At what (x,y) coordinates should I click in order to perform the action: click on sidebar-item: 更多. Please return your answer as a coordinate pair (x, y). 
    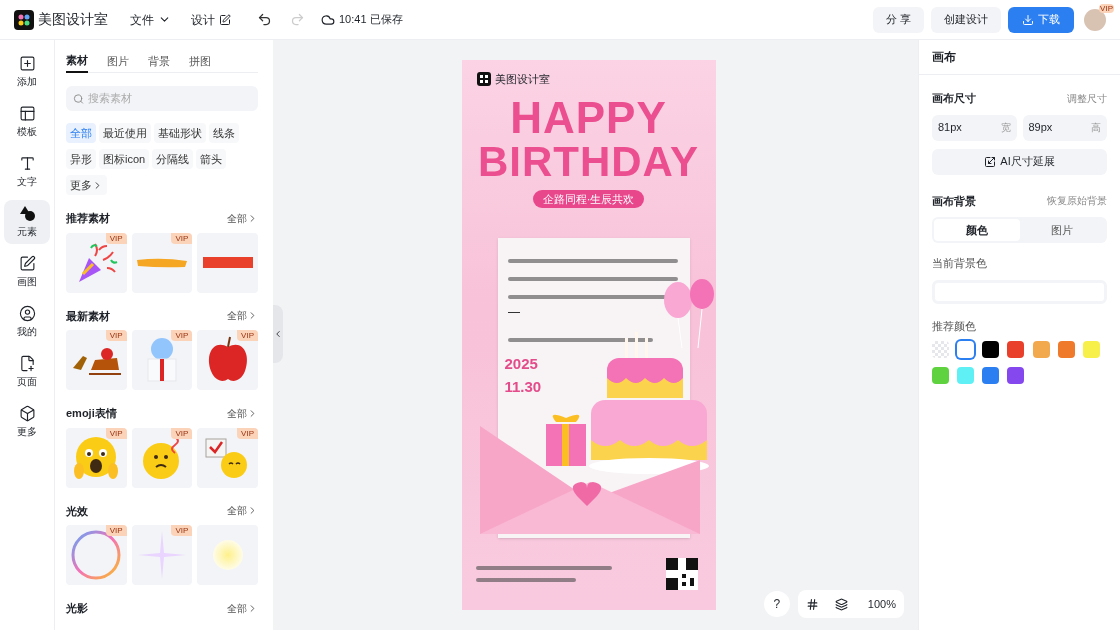
    Looking at the image, I should click on (27, 422).